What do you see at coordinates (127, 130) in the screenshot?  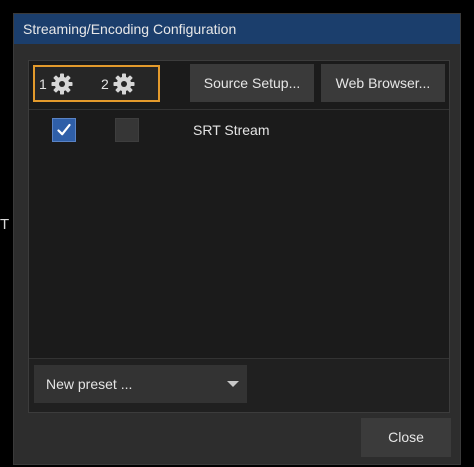 I see `output-2-checkbox` at bounding box center [127, 130].